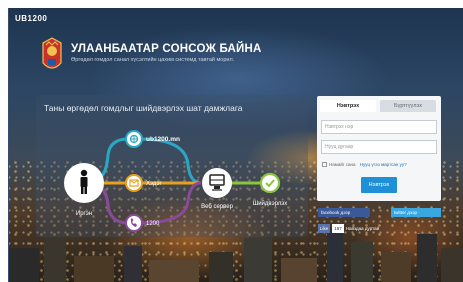 The image size is (463, 282). Describe the element at coordinates (134, 183) in the screenshot. I see `post-channel-node` at that location.